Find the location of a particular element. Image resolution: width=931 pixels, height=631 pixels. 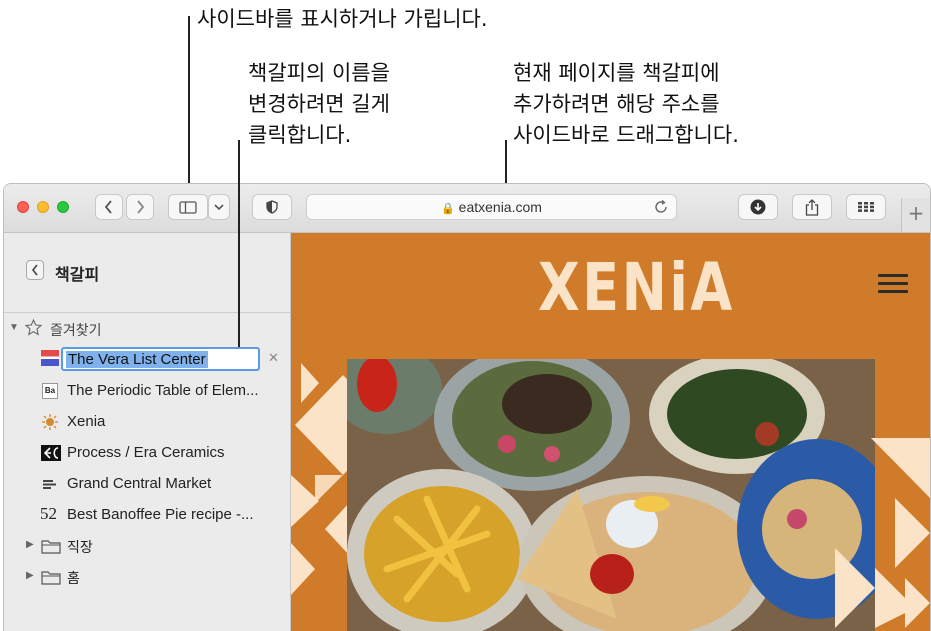

address-url: 🔒 eatxenia.com is located at coordinates (491, 207).